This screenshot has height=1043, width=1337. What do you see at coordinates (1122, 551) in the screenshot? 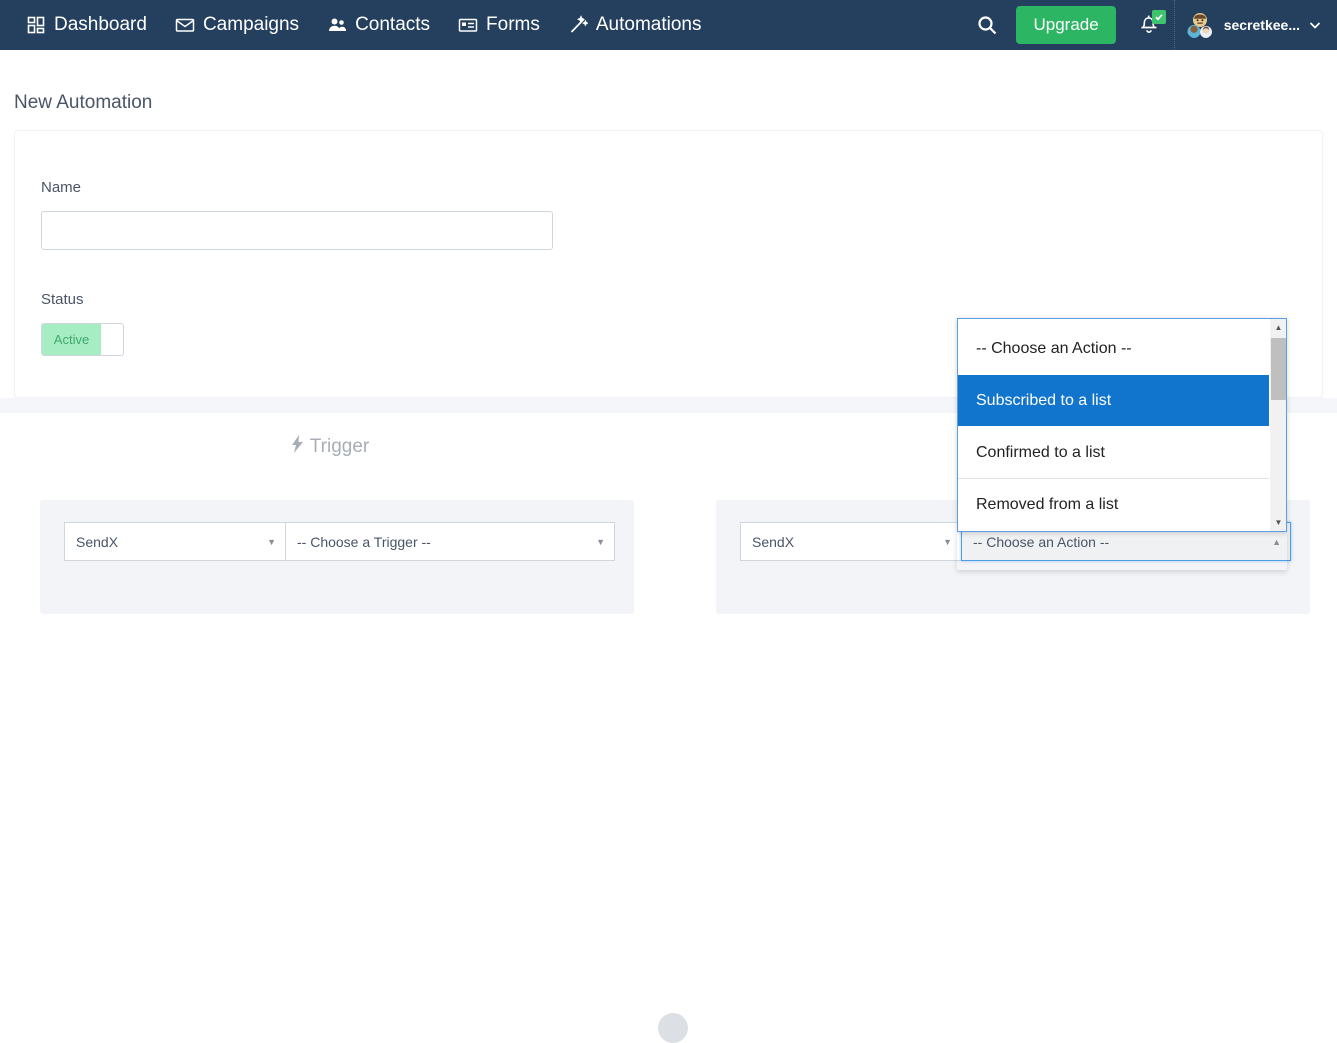
I see `dropdown-shadow` at bounding box center [1122, 551].